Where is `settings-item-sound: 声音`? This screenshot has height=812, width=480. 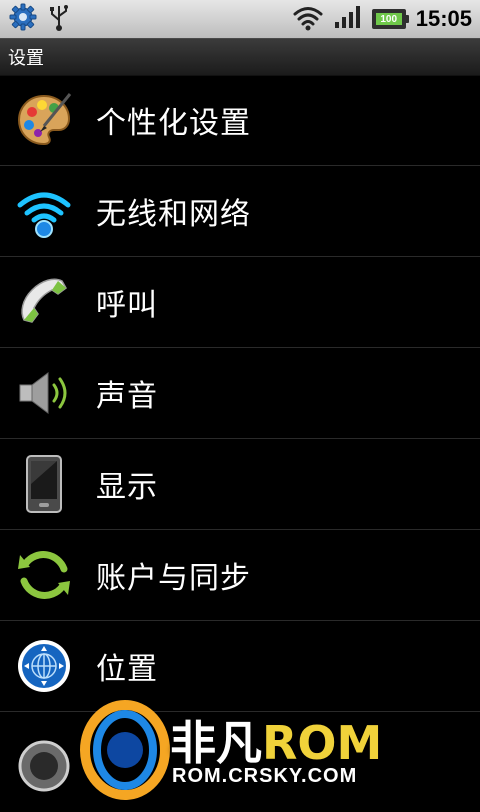
settings-item-sound: 声音 is located at coordinates (240, 393).